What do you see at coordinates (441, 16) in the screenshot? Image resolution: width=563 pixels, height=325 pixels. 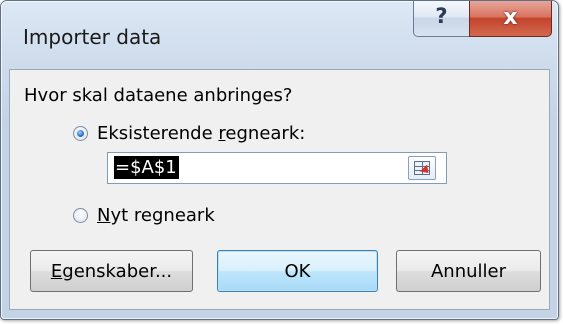 I see `help-icon: ?` at bounding box center [441, 16].